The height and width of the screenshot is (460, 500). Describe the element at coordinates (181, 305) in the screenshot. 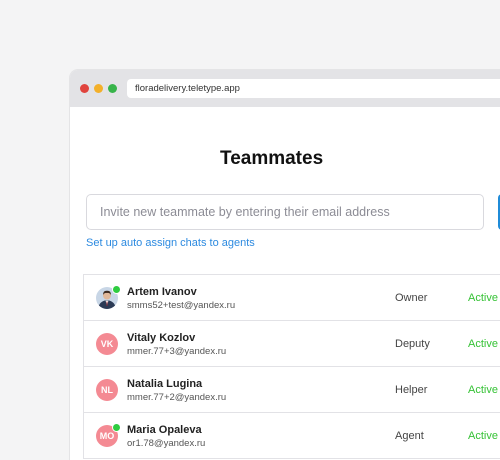

I see `teammate-email: smms52+test@yandex.ru` at that location.